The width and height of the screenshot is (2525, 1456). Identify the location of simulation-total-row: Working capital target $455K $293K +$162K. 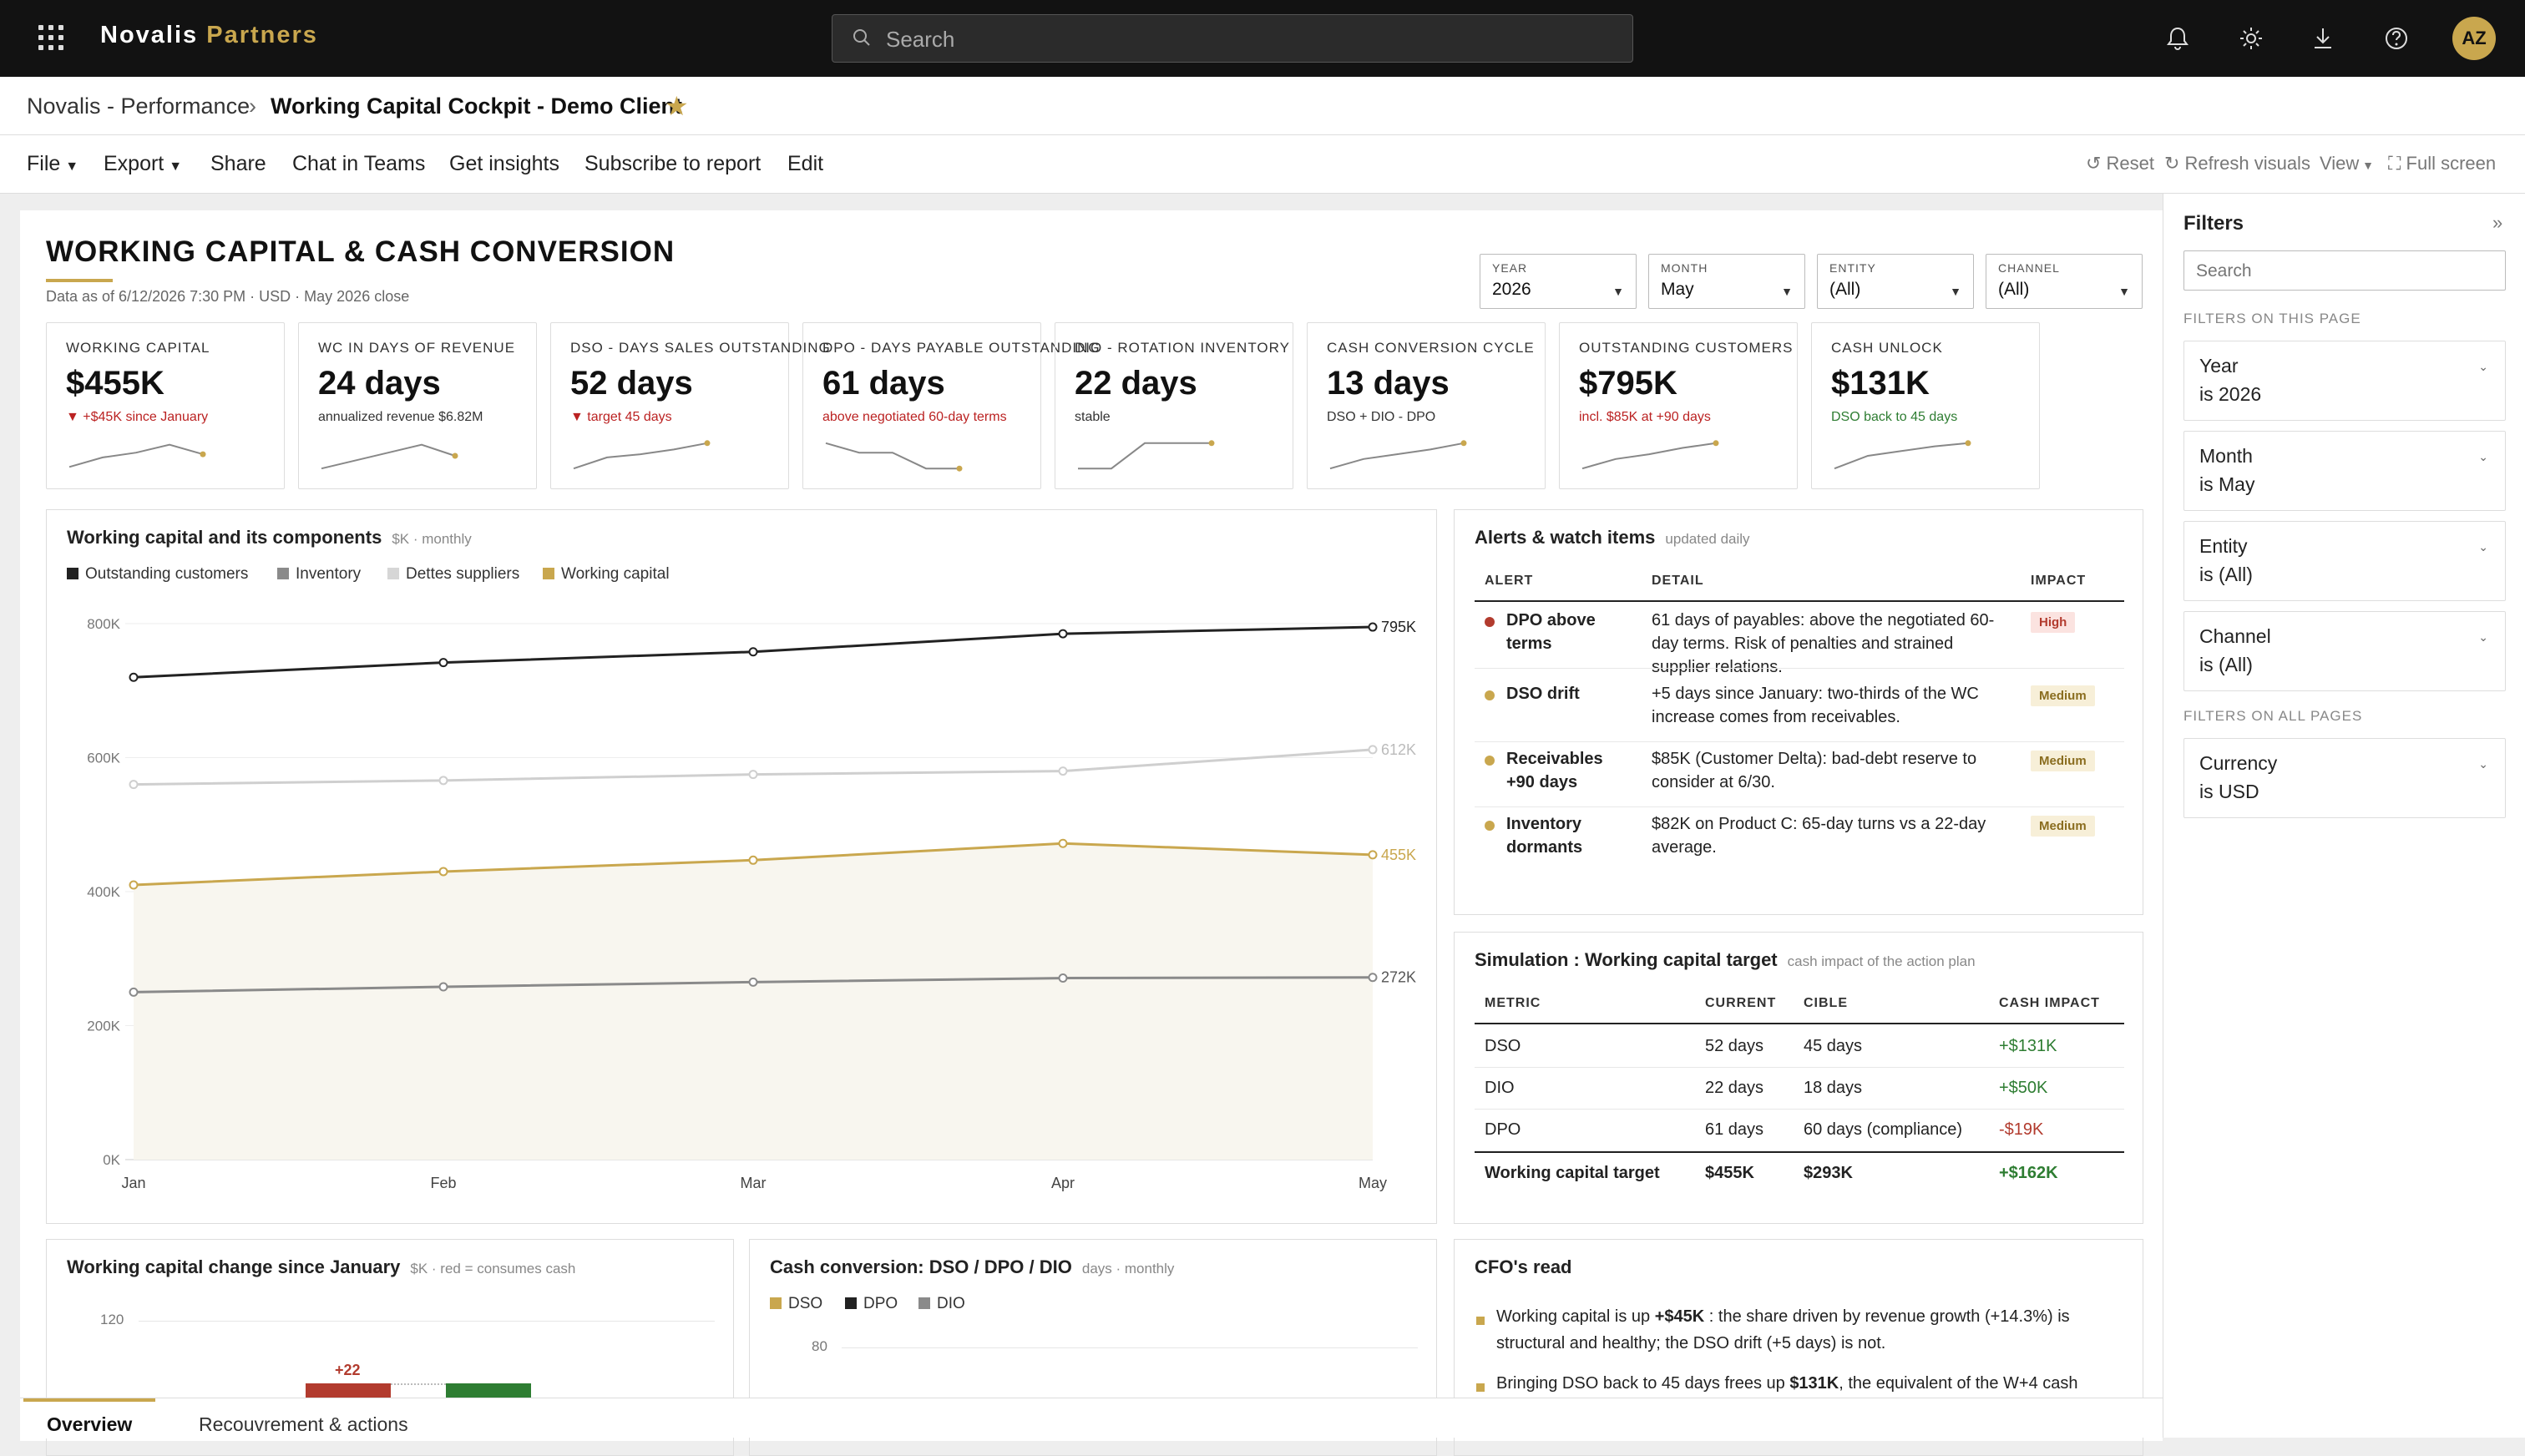
(1799, 1174).